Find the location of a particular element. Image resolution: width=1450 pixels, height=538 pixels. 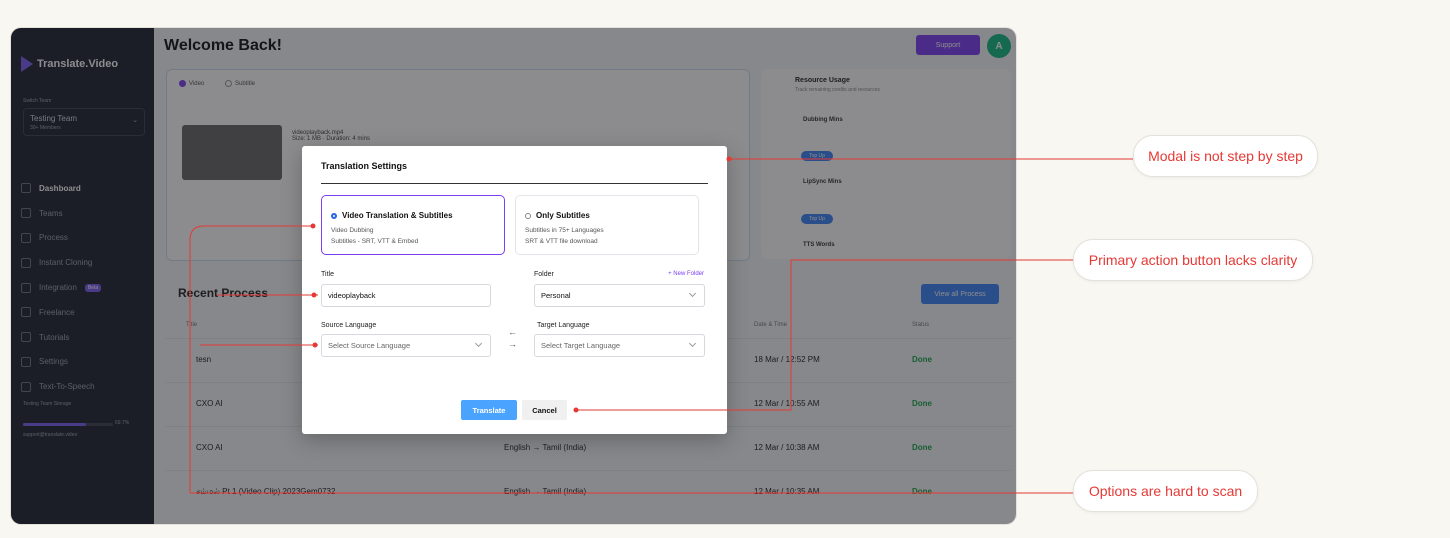

callout-primary-button-clarity: Primary action button lacks clarity is located at coordinates (1193, 260).